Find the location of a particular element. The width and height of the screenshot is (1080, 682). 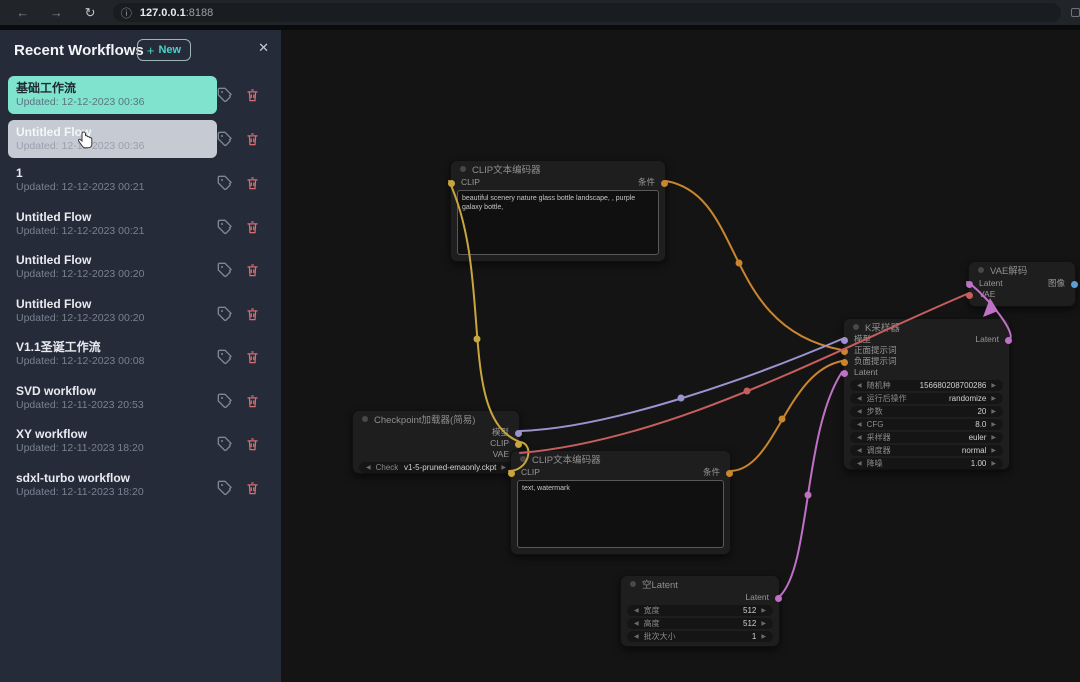

workflow-list-item: V1.1圣诞工作流 Updated: 12-12-2023 00:08 is located at coordinates (140, 357).